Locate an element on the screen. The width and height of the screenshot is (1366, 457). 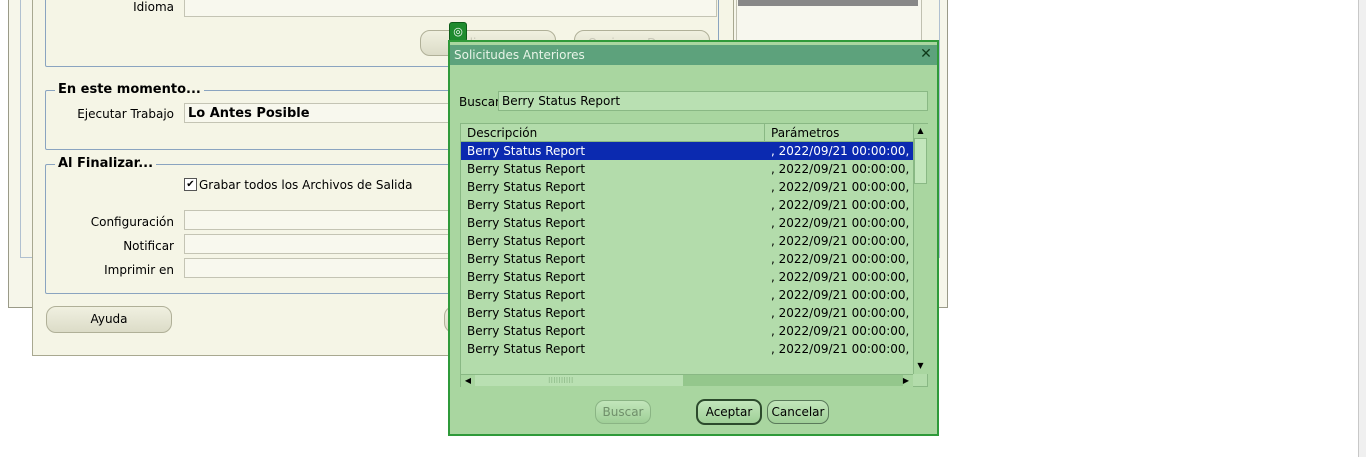
vertical-scroll-thumb is located at coordinates (920, 161).